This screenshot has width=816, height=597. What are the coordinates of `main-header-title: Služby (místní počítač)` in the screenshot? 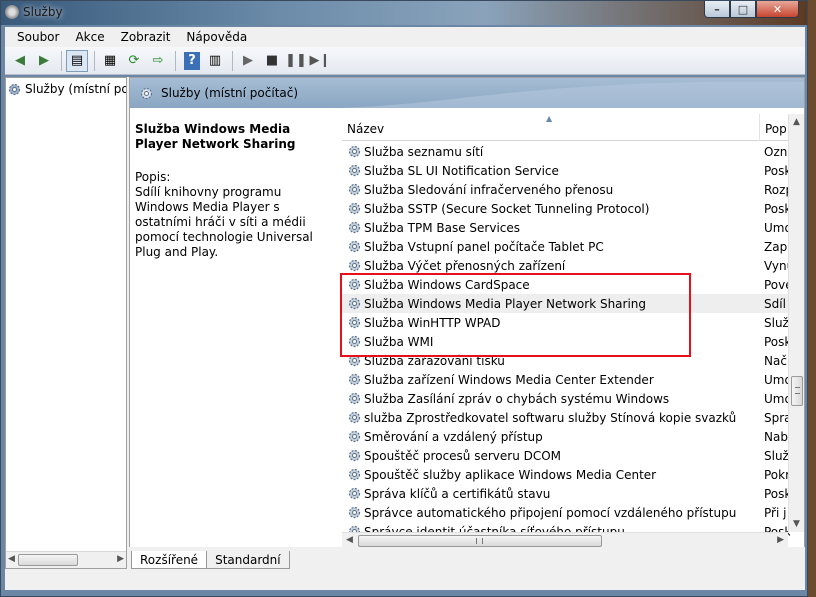 It's located at (230, 93).